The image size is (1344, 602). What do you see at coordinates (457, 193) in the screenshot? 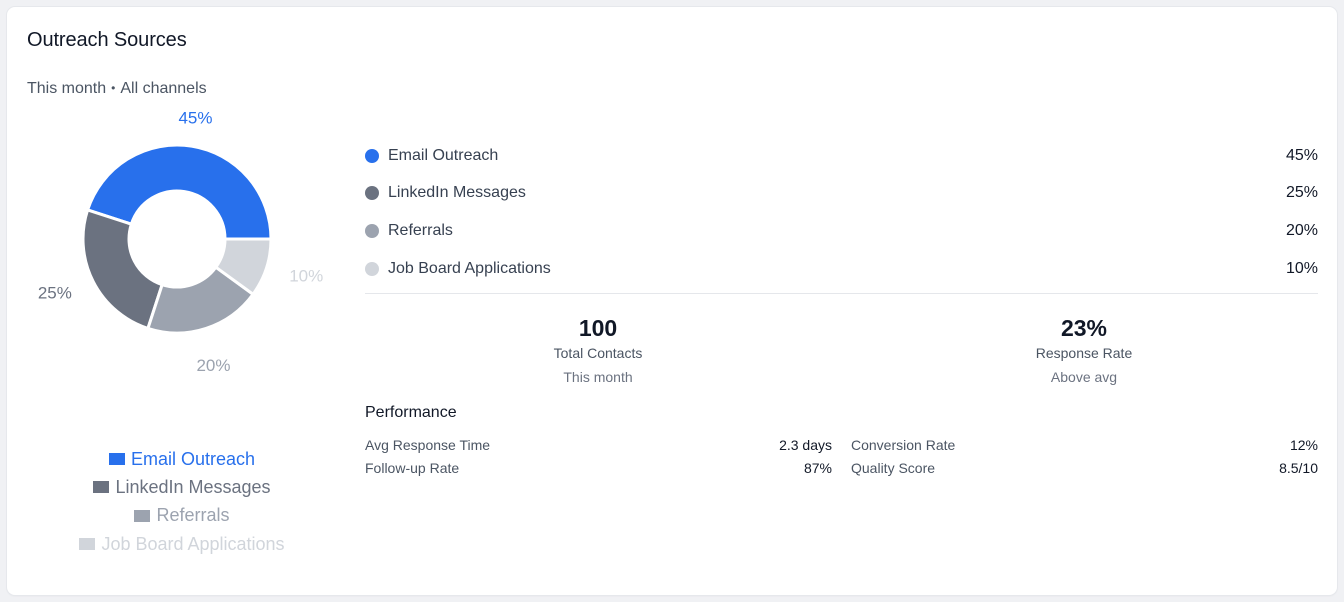
I see `breakdown-label: LinkedIn Messages` at bounding box center [457, 193].